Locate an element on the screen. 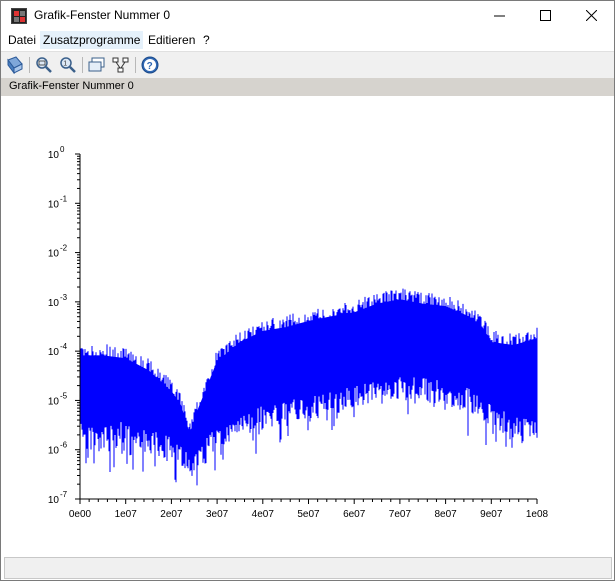  x-tick-label: 0e00 is located at coordinates (80, 514).